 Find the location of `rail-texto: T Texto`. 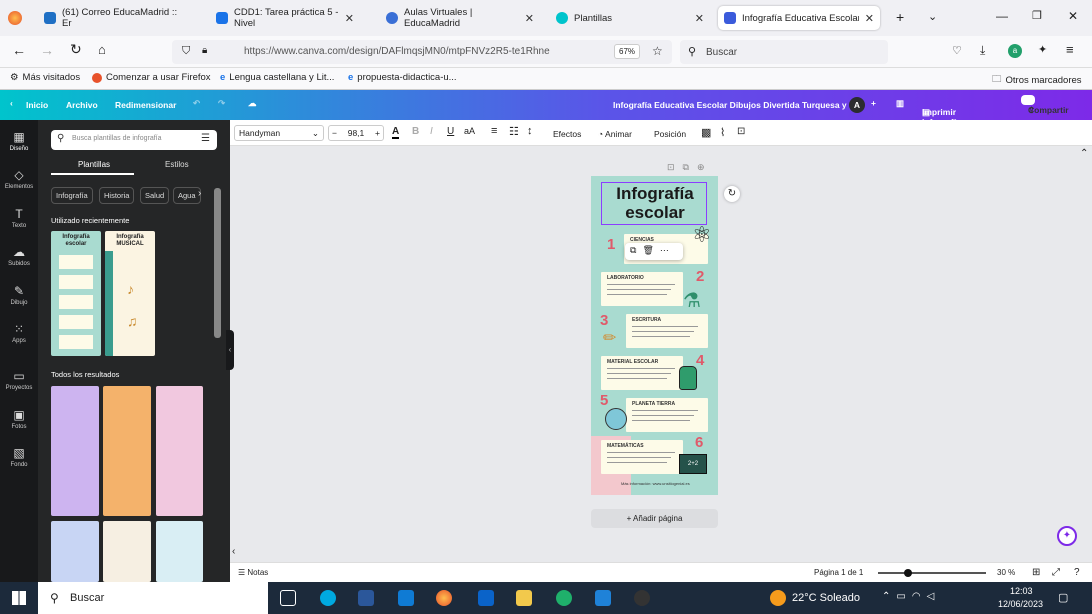

rail-texto: T Texto is located at coordinates (19, 218).